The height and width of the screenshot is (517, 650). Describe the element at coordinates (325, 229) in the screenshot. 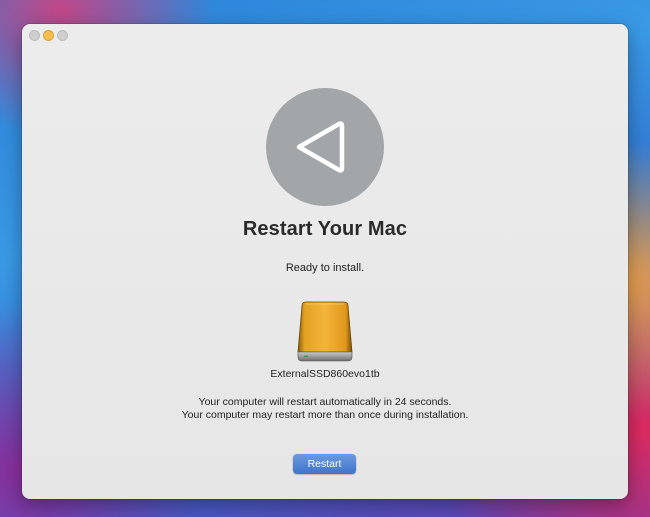

I see `page-title: Restart Your Mac` at that location.